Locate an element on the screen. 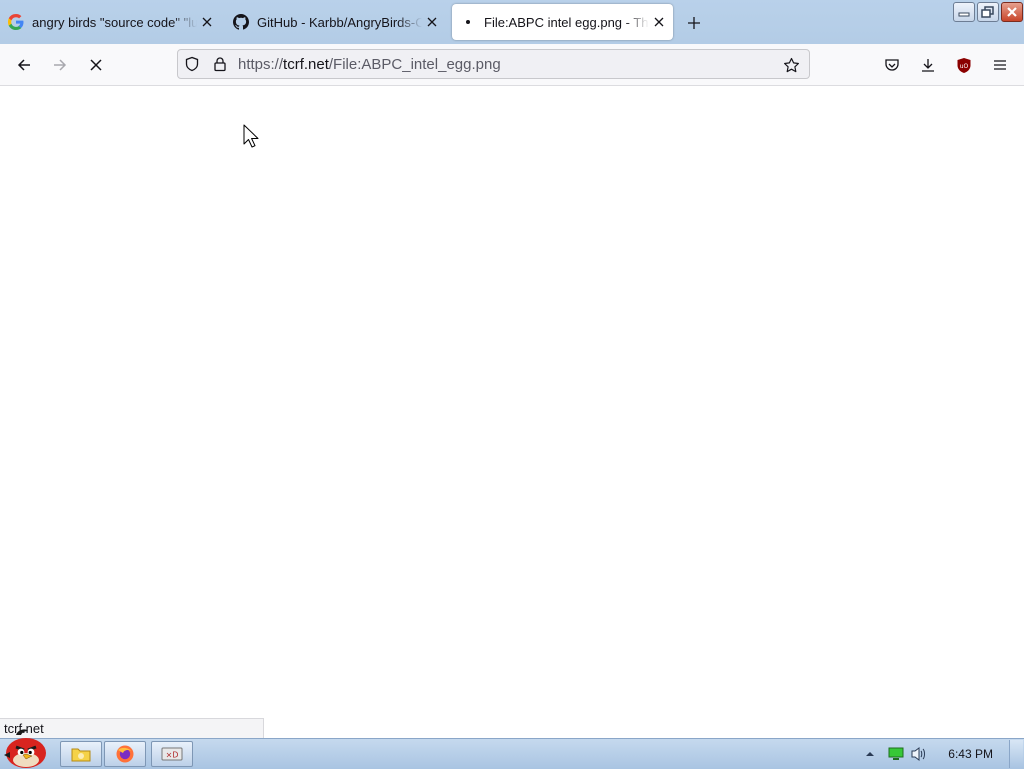  tab-title: File:ABPC intel egg.png - The is located at coordinates (566, 22).